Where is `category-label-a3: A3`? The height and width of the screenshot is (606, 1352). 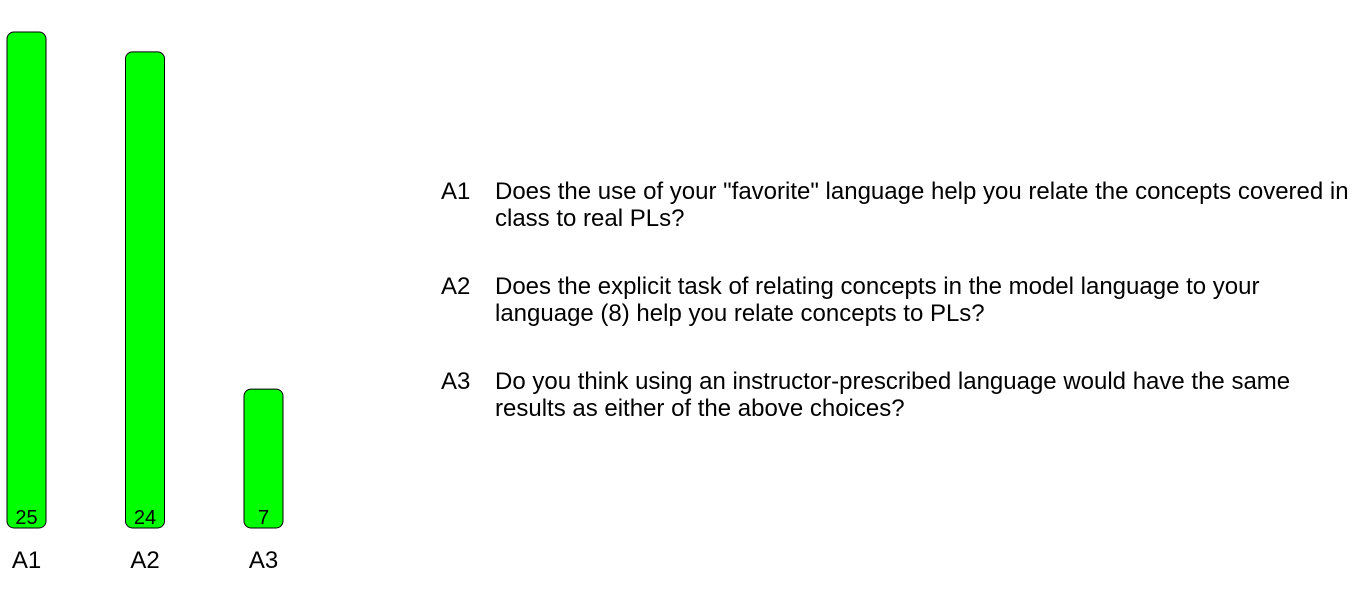 category-label-a3: A3 is located at coordinates (263, 560).